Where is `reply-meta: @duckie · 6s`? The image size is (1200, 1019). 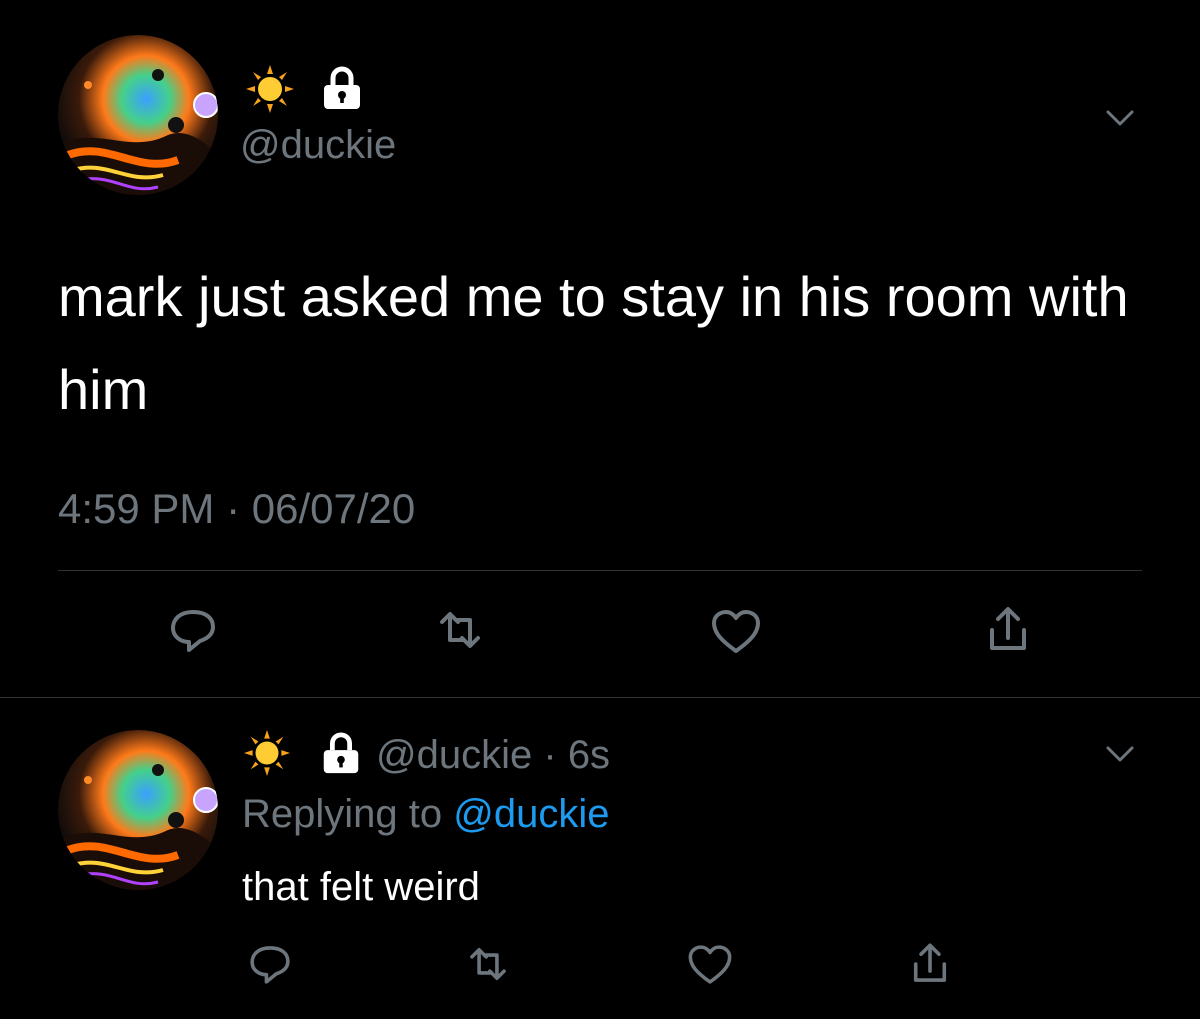
reply-meta: @duckie · 6s is located at coordinates (493, 755).